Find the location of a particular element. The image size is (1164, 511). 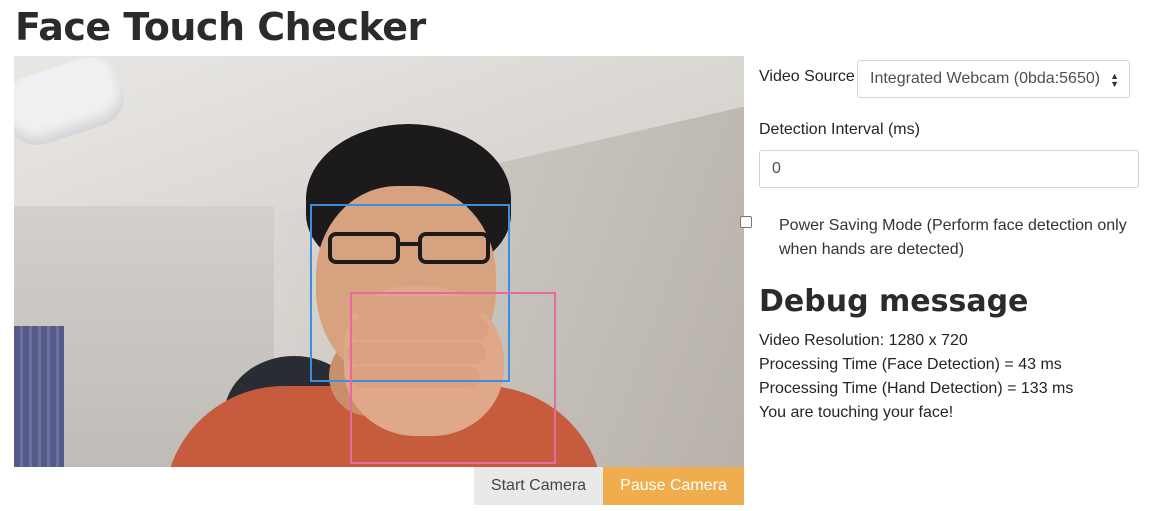

detection-interval-label: Detection Interval (ms) is located at coordinates (839, 129).